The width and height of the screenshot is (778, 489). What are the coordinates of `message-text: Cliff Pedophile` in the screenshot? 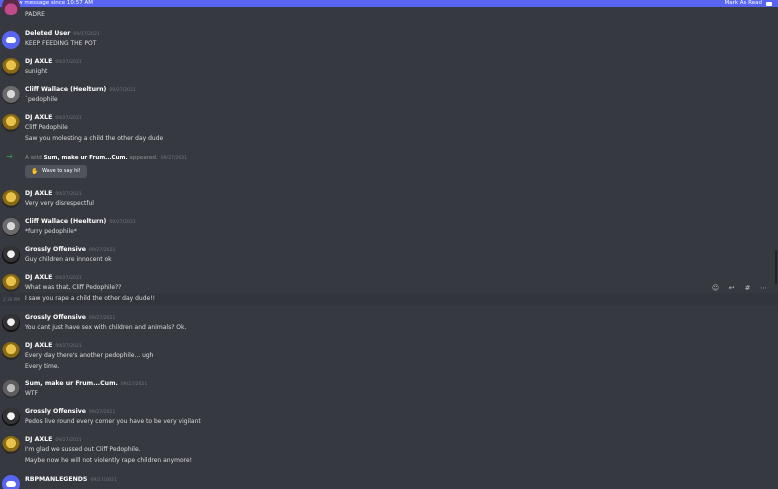 It's located at (46, 127).